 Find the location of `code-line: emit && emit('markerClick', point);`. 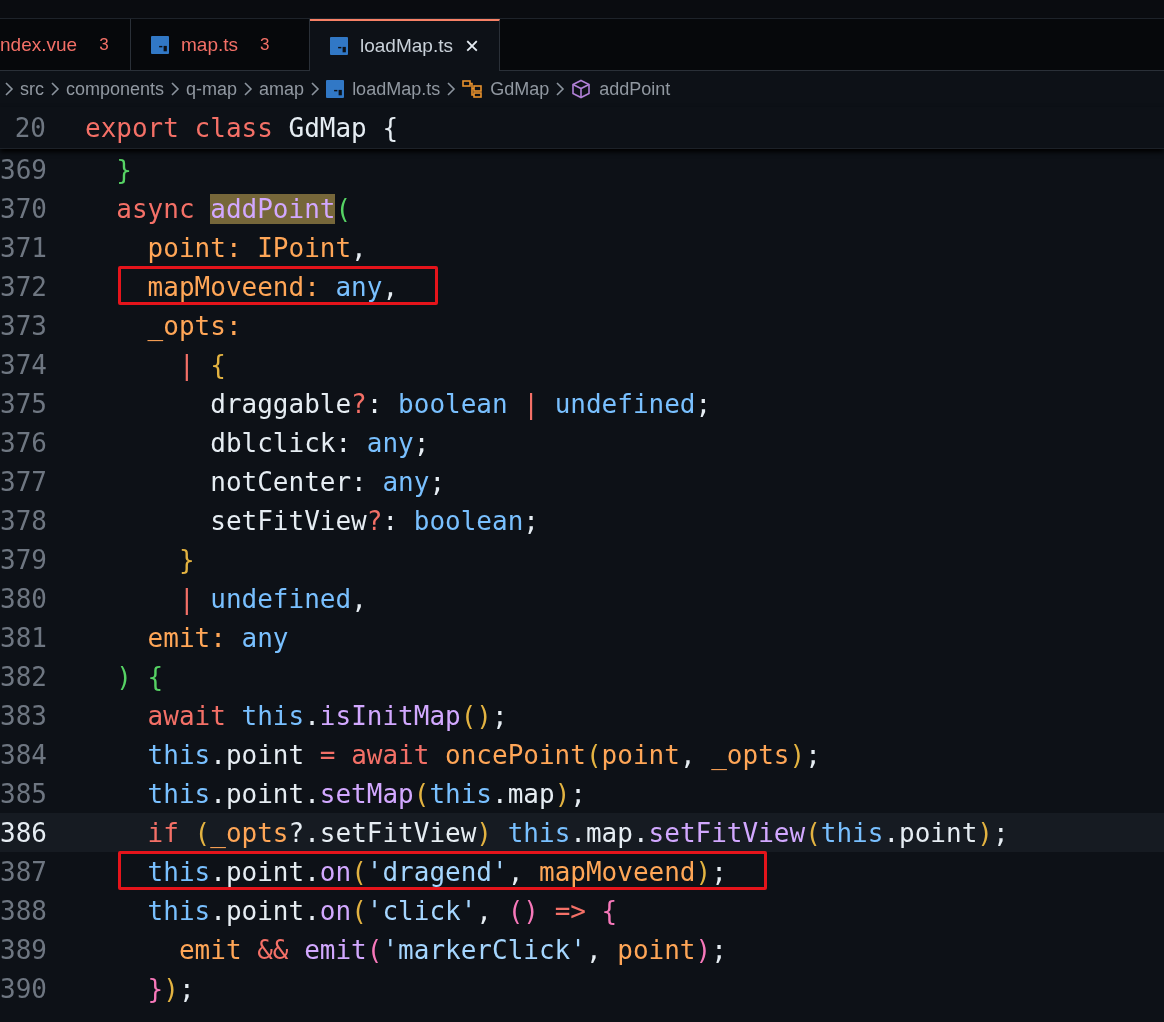

code-line: emit && emit('markerClick', point); is located at coordinates (452, 949).